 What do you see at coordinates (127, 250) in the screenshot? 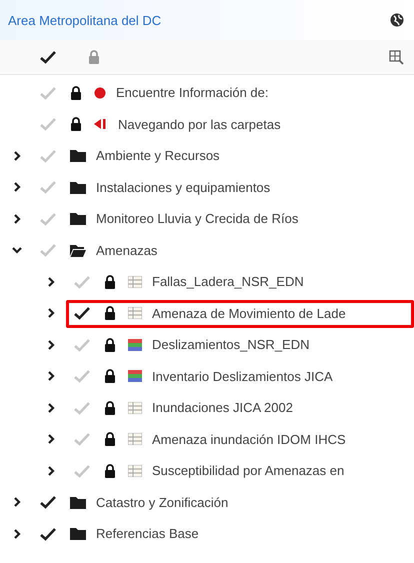
I see `layer-name: Amenazas` at bounding box center [127, 250].